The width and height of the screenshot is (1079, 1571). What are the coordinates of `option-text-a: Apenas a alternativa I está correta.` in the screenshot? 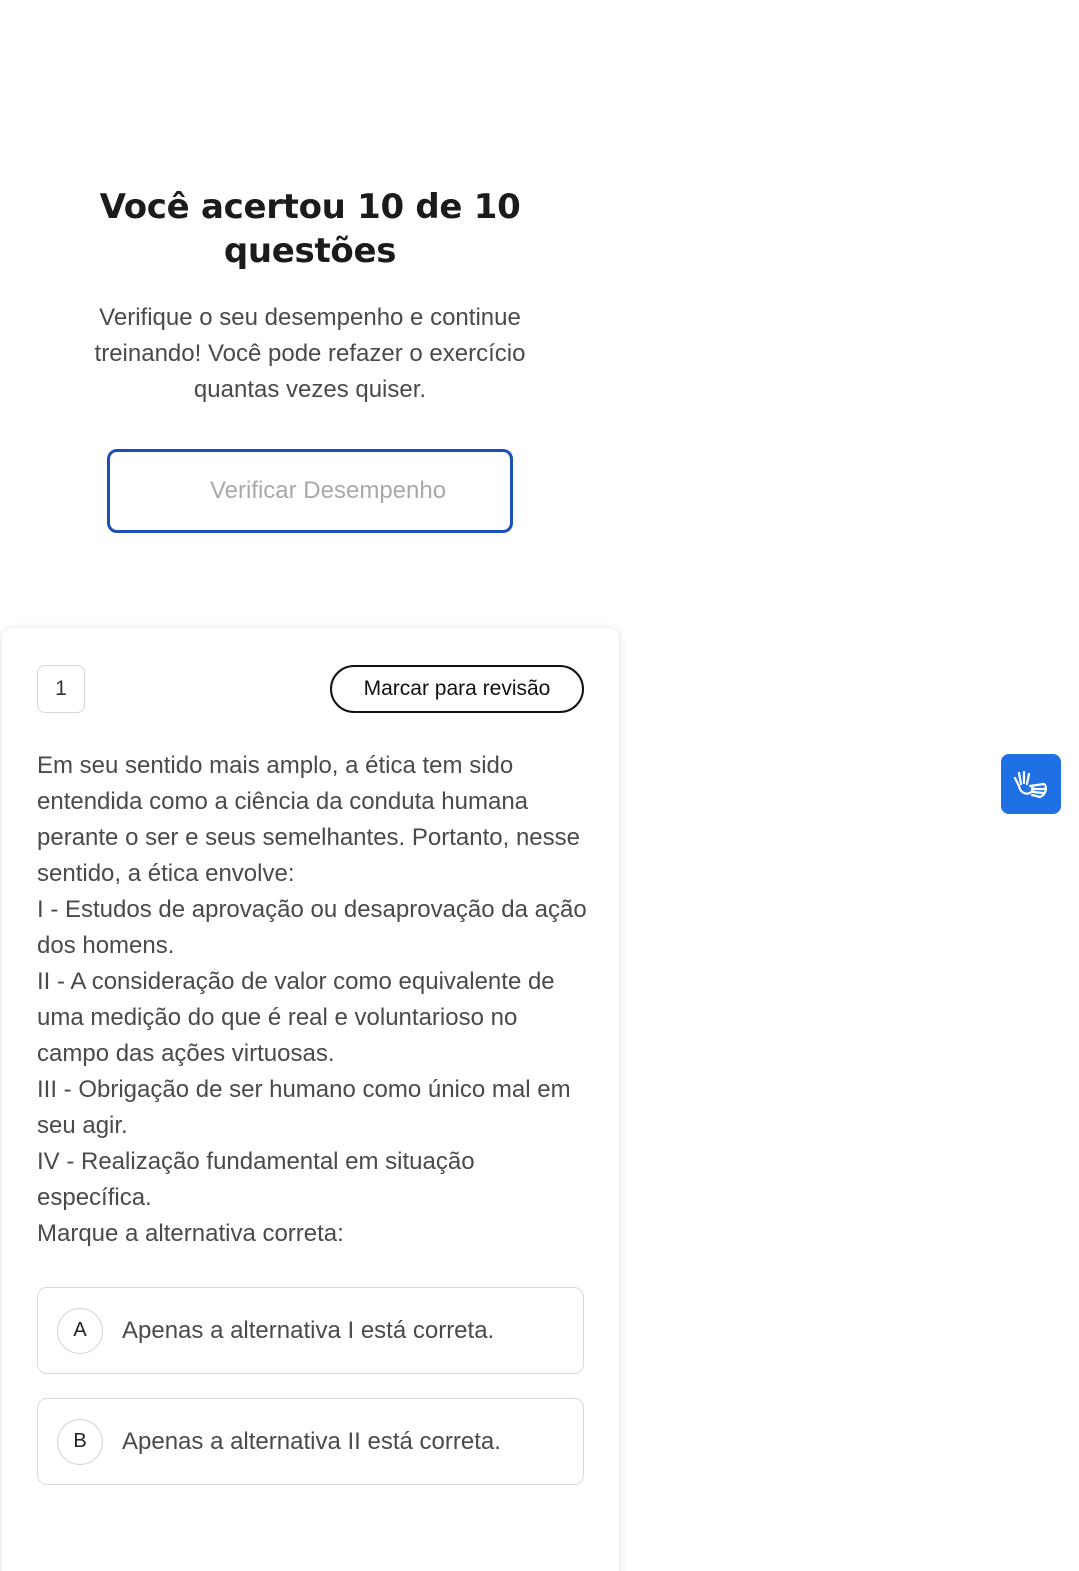 It's located at (308, 1330).